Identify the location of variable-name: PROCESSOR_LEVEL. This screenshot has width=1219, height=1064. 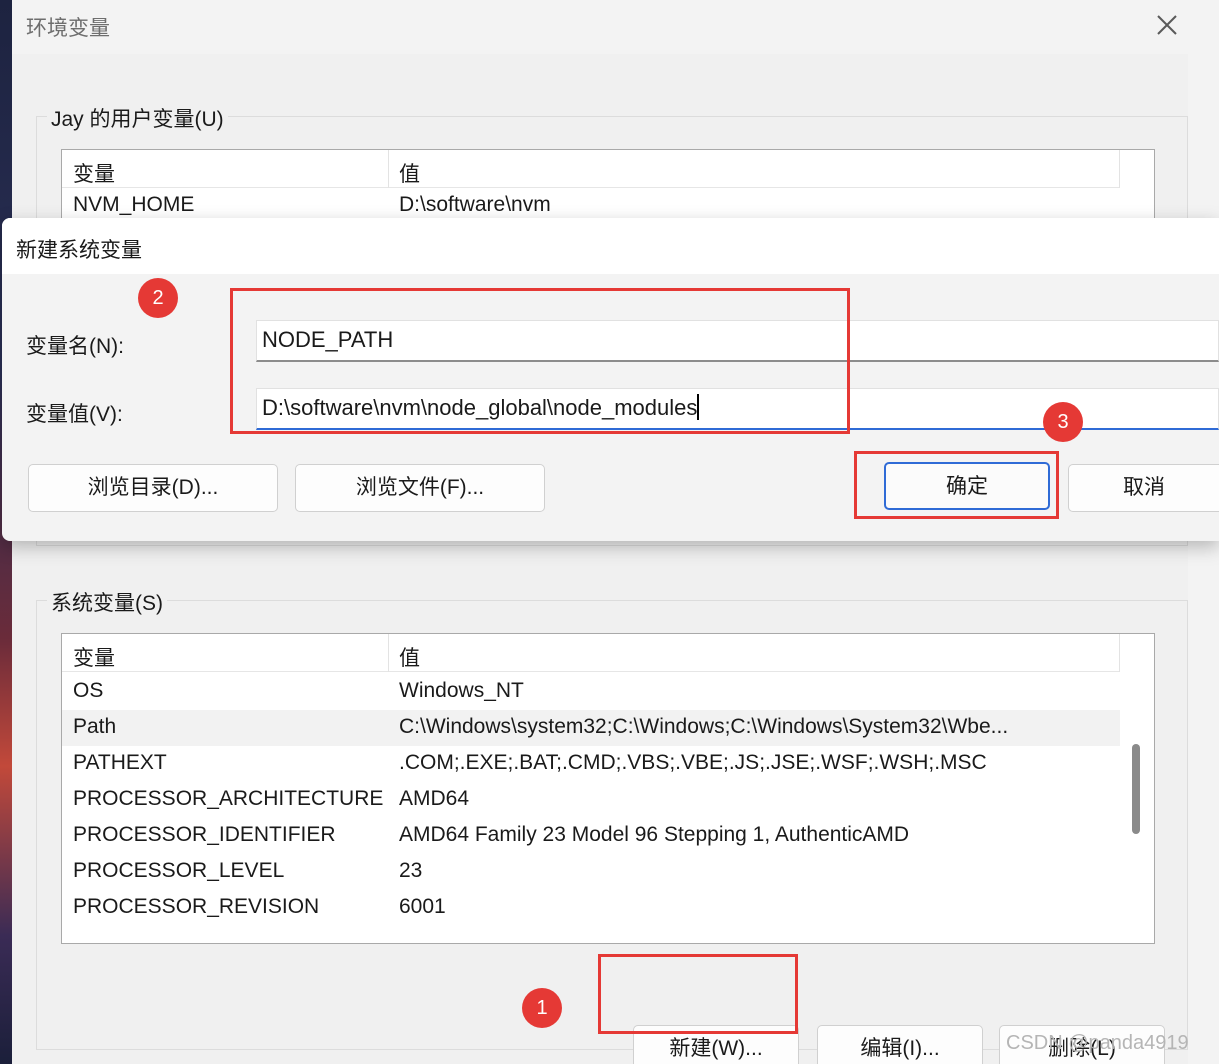
(179, 870).